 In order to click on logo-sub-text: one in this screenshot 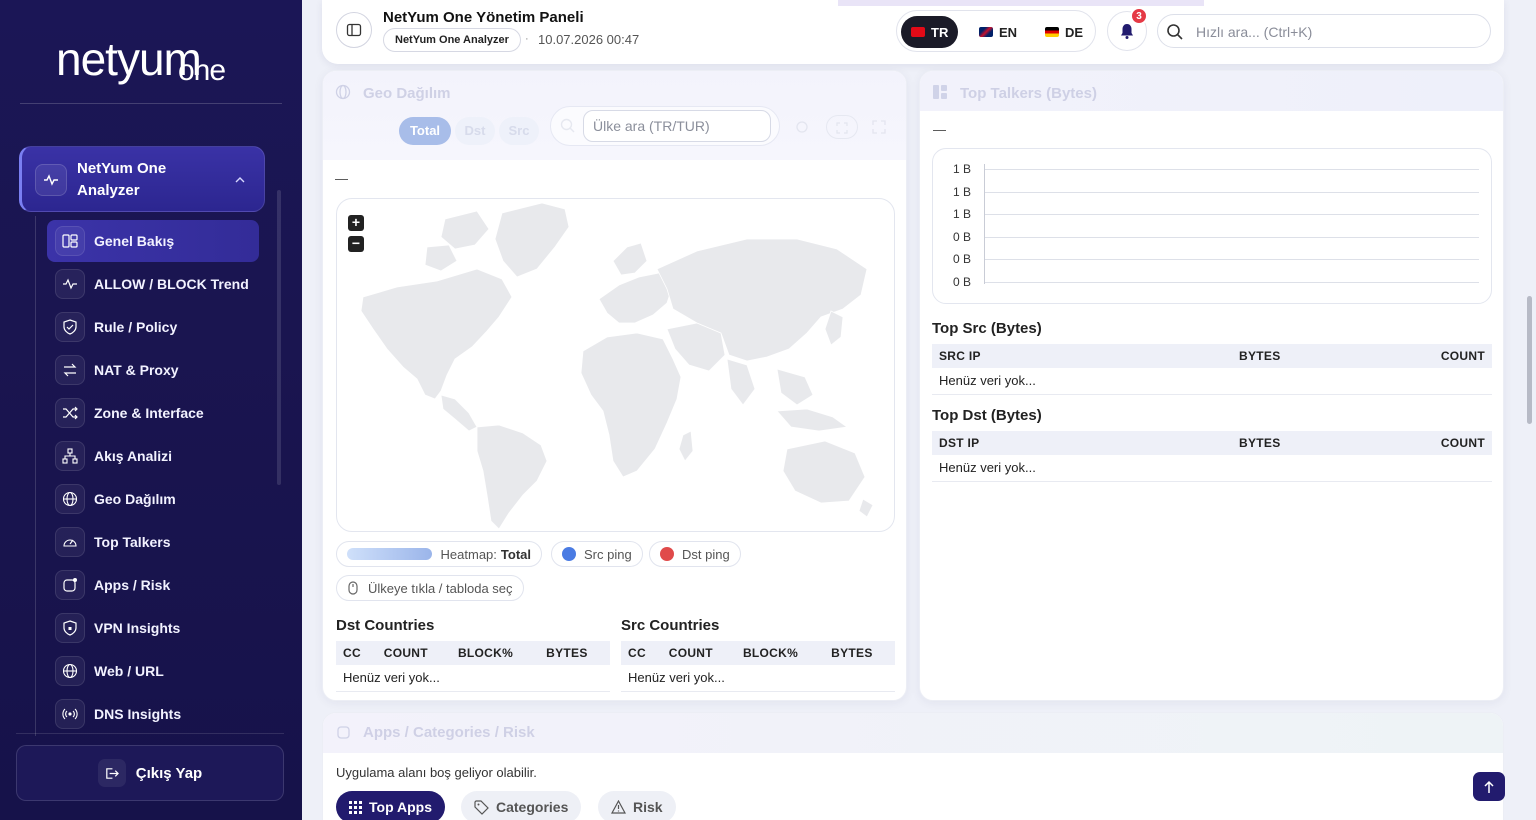, I will do `click(202, 70)`.